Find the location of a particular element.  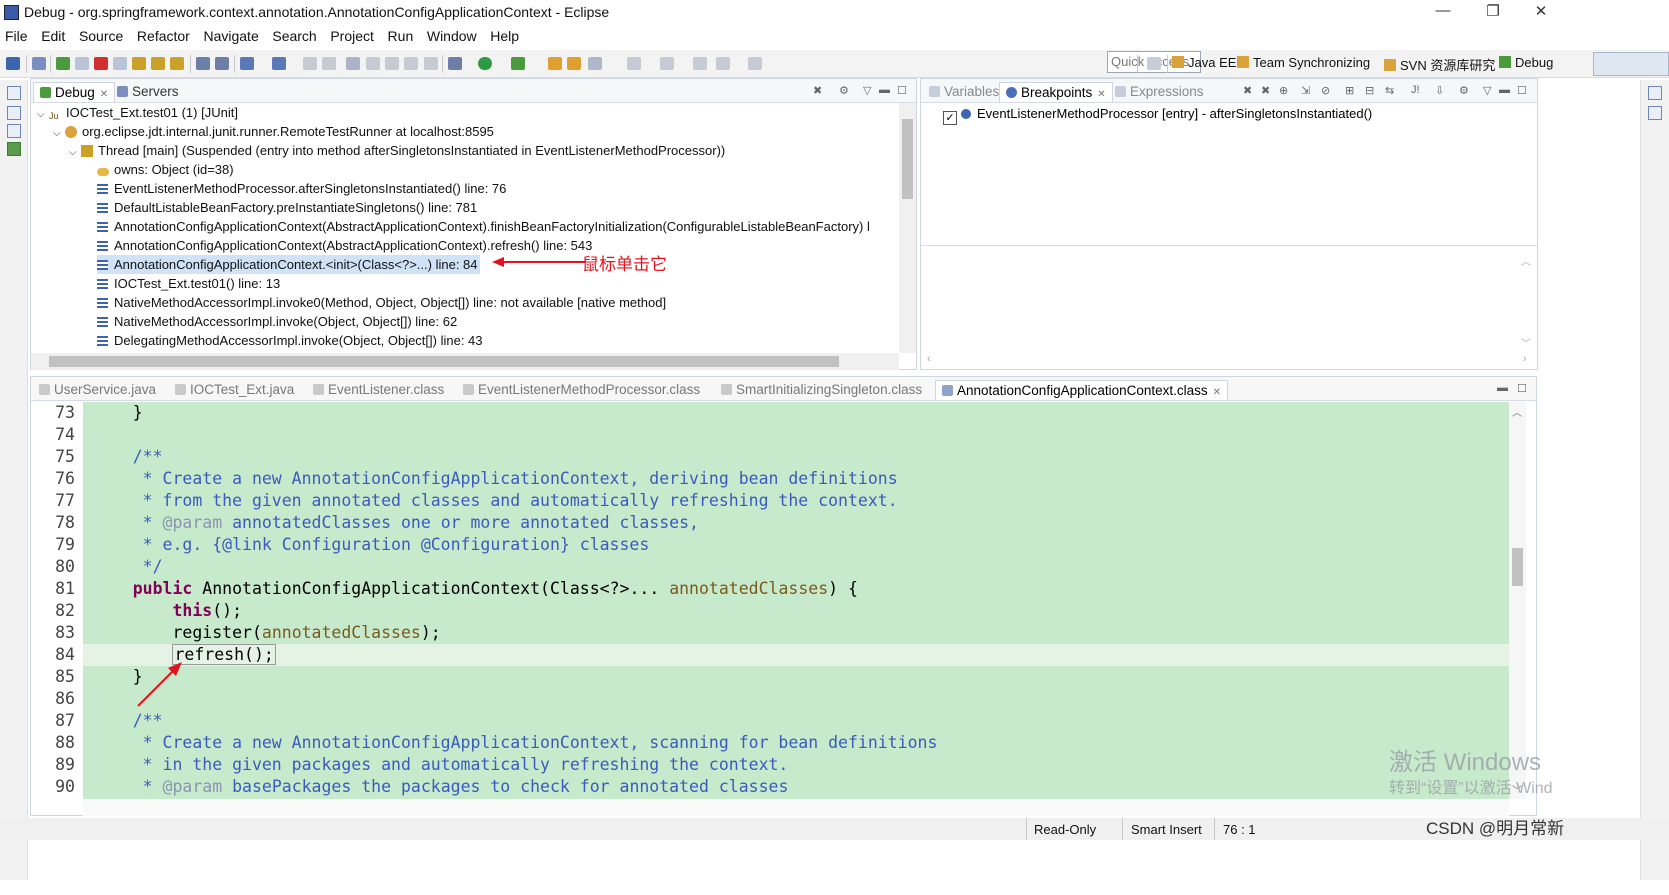

external-tools-icon is located at coordinates (518, 63).